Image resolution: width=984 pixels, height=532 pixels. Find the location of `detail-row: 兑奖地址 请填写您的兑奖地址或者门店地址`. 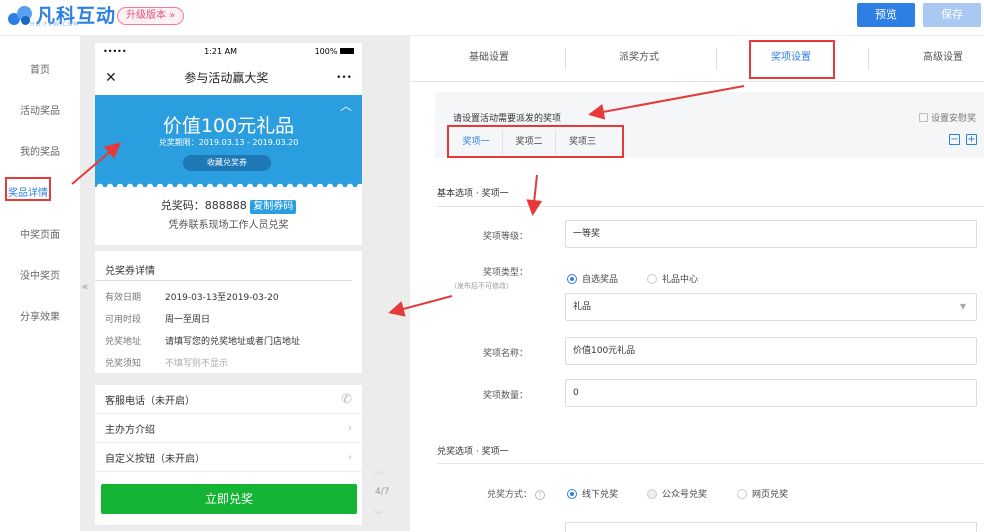

detail-row: 兑奖地址 请填写您的兑奖地址或者门店地址 is located at coordinates (203, 341).